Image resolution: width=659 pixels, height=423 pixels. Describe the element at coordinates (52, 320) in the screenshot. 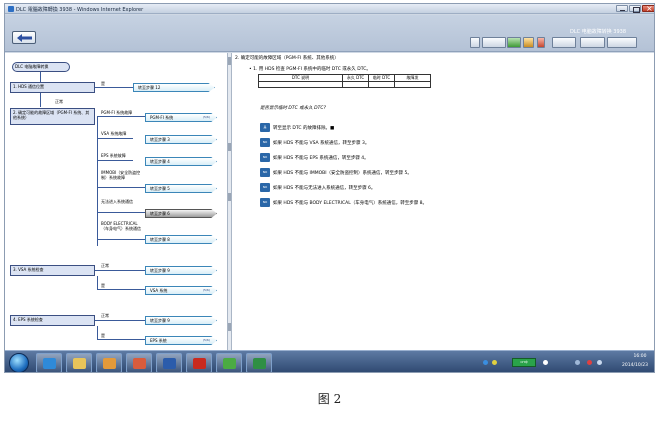

I see `flow-step-4: 4. EPS 系统检查` at that location.